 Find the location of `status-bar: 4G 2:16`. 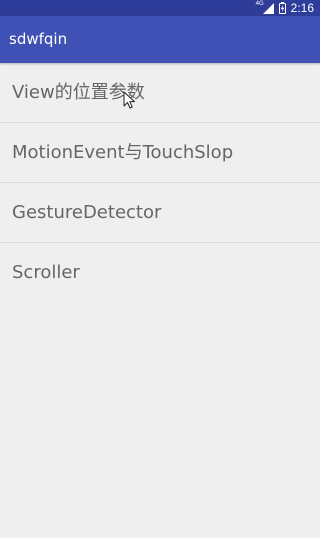

status-bar: 4G 2:16 is located at coordinates (160, 8).